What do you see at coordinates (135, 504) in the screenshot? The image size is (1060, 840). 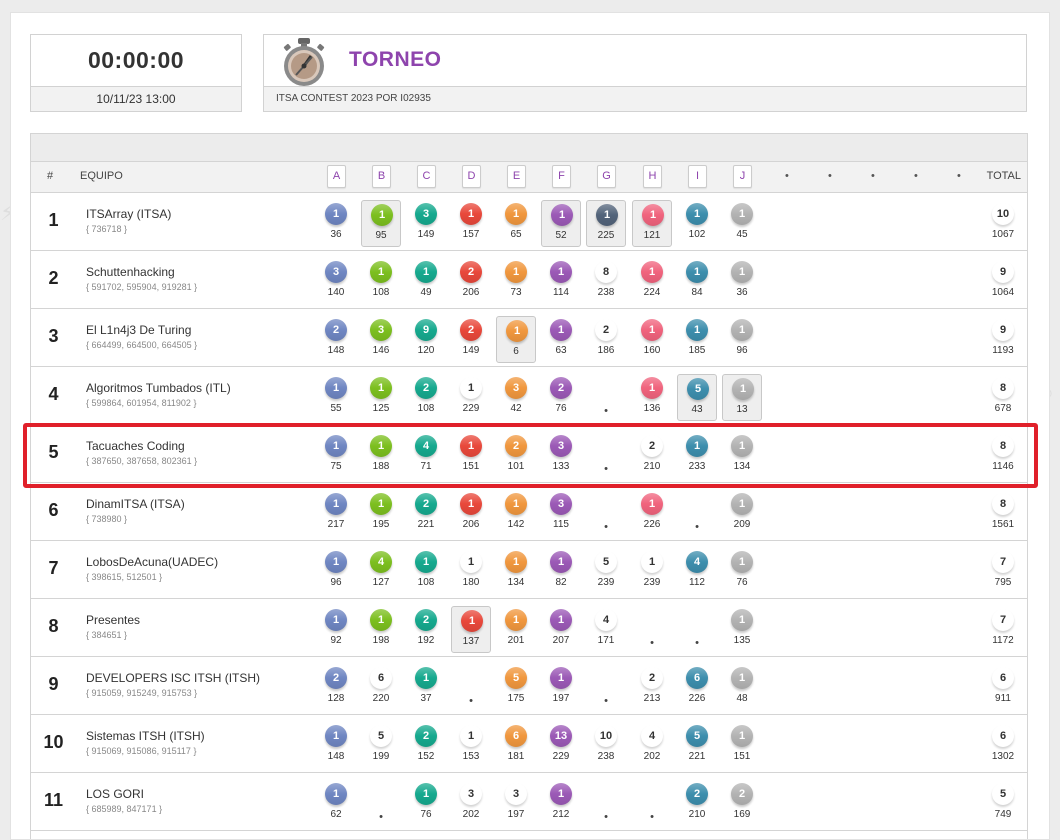 I see `team-name: DinamITSA (ITSA)` at bounding box center [135, 504].